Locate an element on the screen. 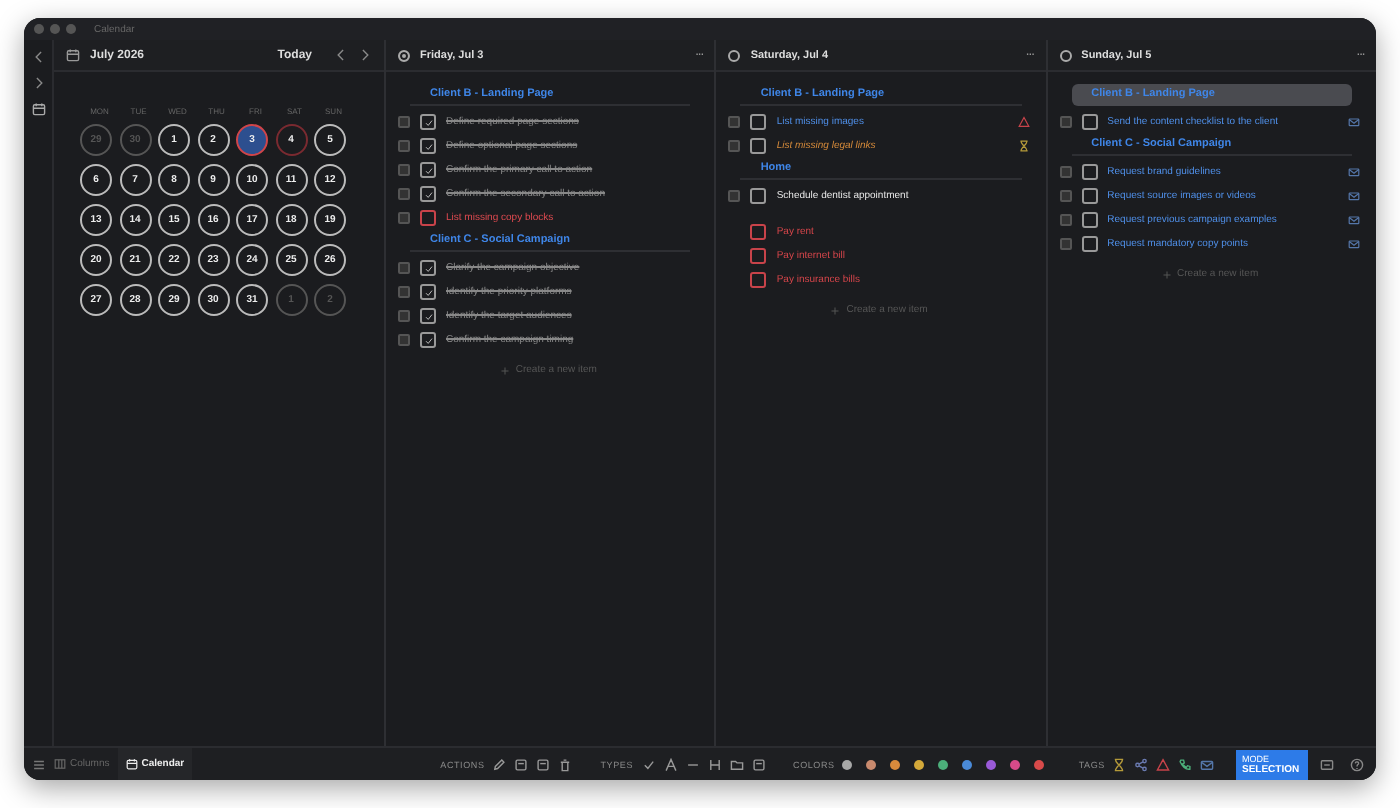 The height and width of the screenshot is (808, 1400). trash-icon is located at coordinates (565, 764).